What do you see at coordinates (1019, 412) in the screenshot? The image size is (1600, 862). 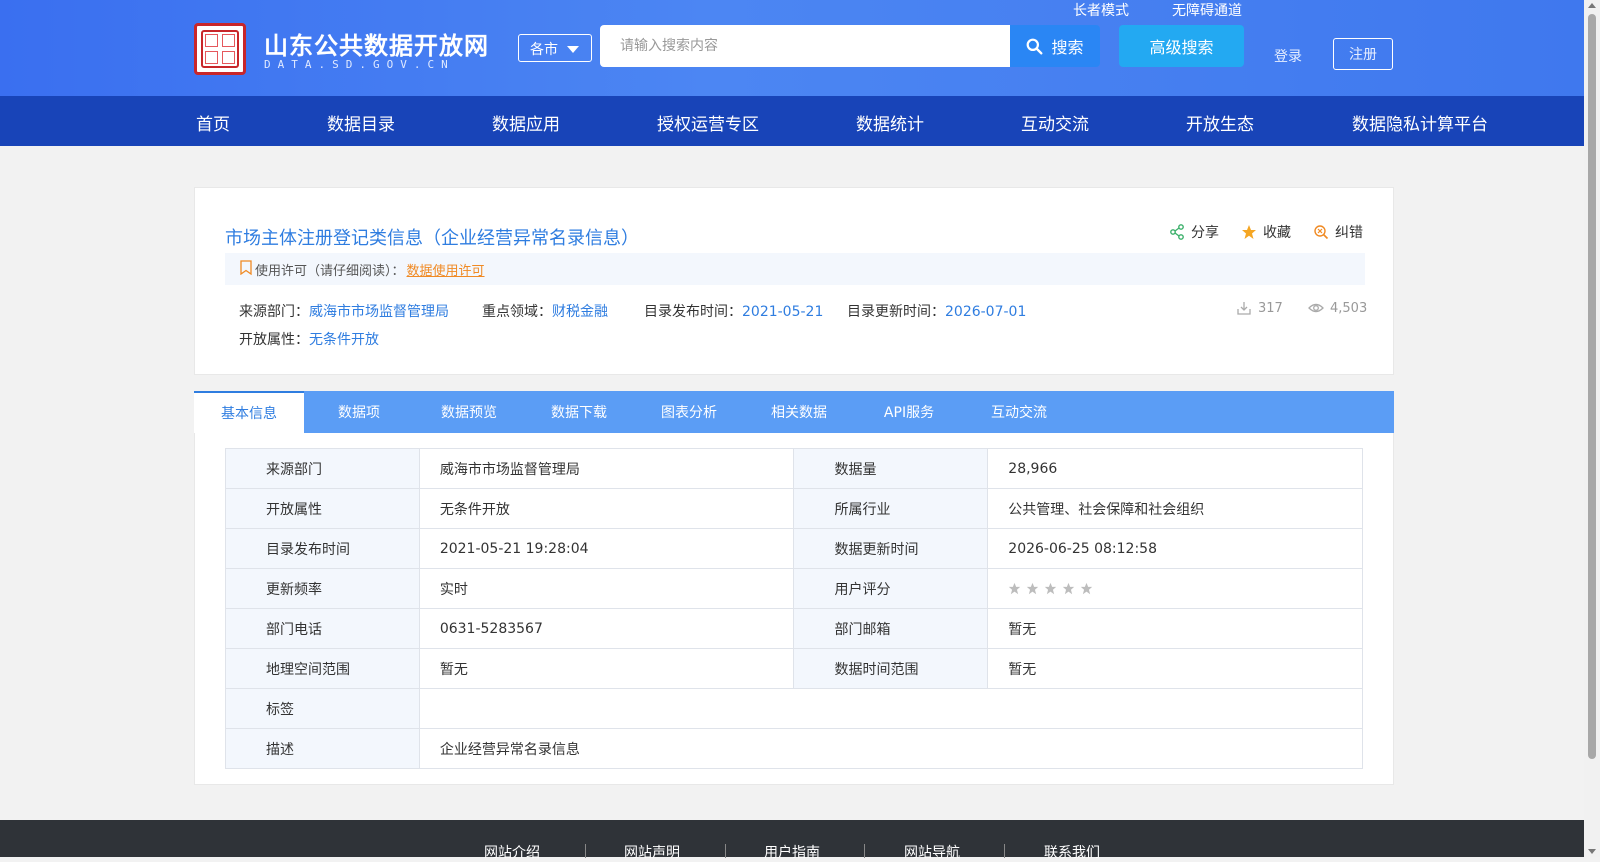 I see `tab-interaction: 互动交流` at bounding box center [1019, 412].